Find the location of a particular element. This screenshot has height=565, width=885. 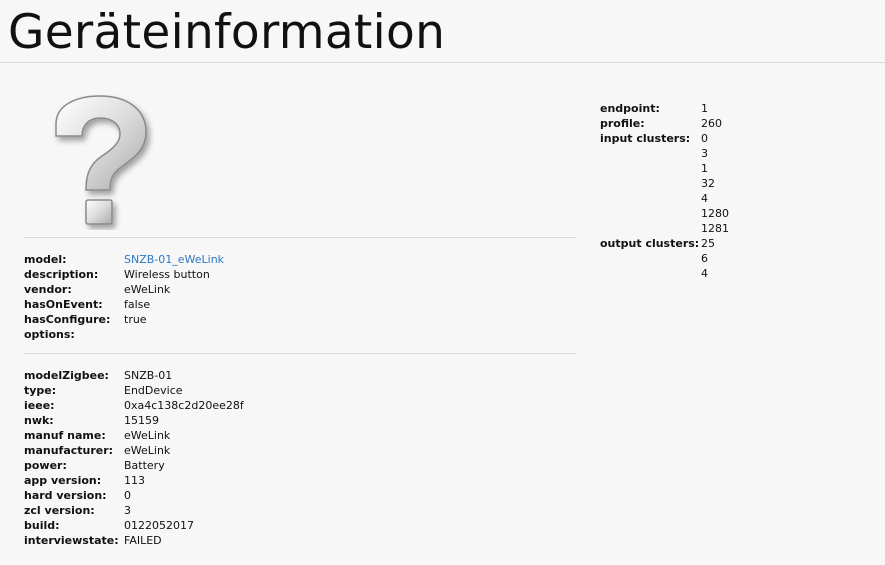

info-value: 3 is located at coordinates (127, 510).